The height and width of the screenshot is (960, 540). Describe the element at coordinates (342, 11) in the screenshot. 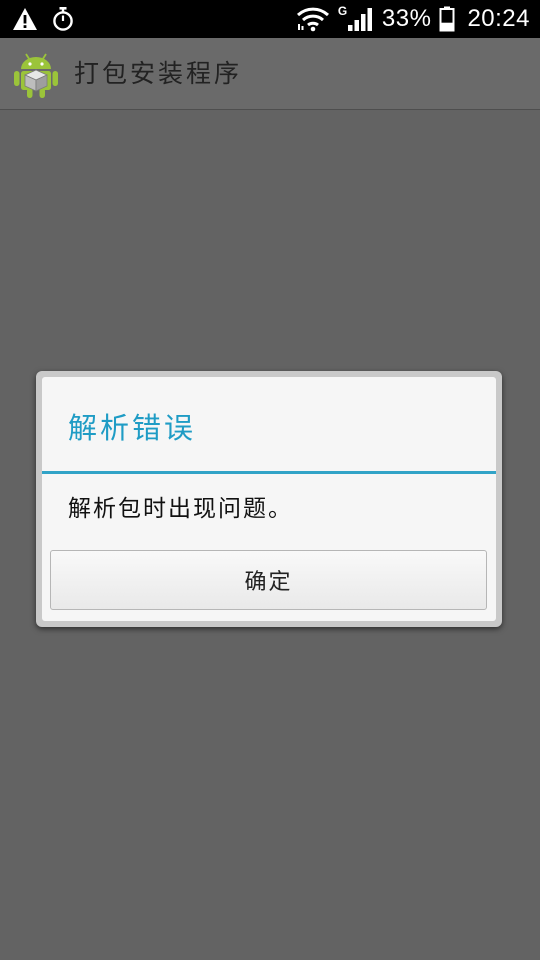

I see `network-g-icon: G` at that location.